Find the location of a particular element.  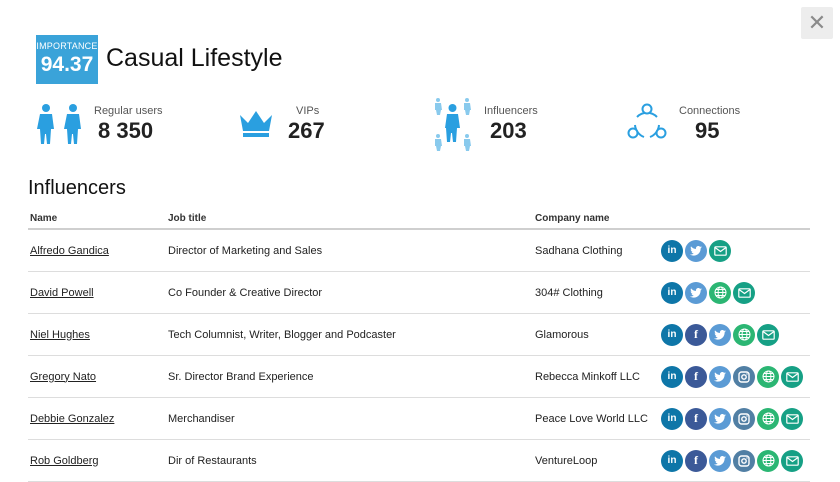

stat-value: 8 350 is located at coordinates (126, 130).